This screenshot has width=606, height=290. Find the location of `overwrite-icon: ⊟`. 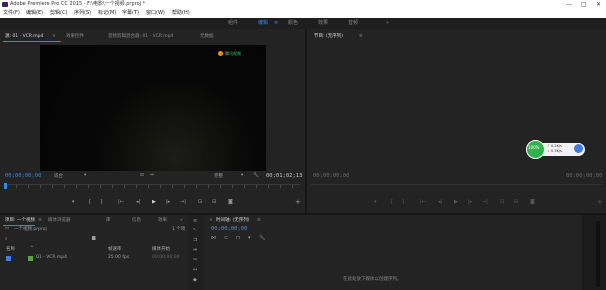

overwrite-icon: ⊟ is located at coordinates (214, 202).